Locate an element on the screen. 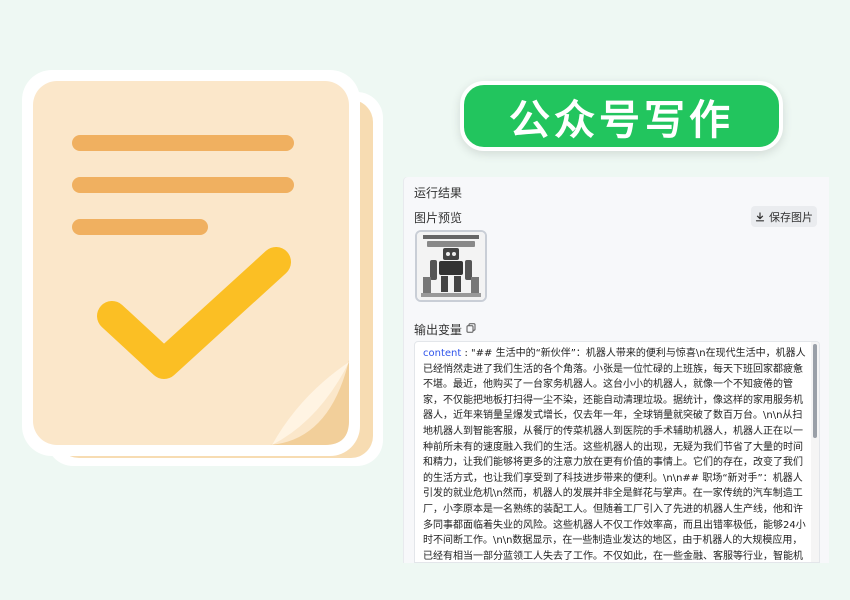 The width and height of the screenshot is (850, 600). image-preview-title: 图片预览 is located at coordinates (438, 218).